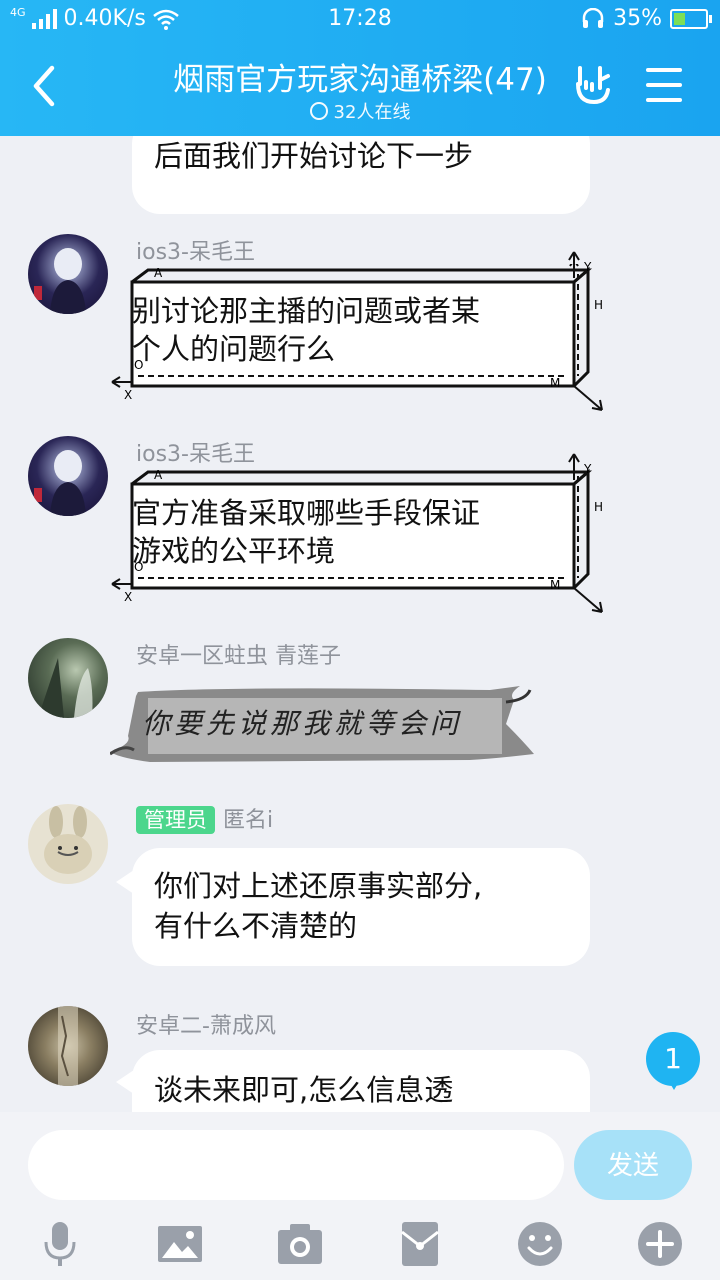  I want to click on message-text-line: 个人的问题行么, so click(234, 349).